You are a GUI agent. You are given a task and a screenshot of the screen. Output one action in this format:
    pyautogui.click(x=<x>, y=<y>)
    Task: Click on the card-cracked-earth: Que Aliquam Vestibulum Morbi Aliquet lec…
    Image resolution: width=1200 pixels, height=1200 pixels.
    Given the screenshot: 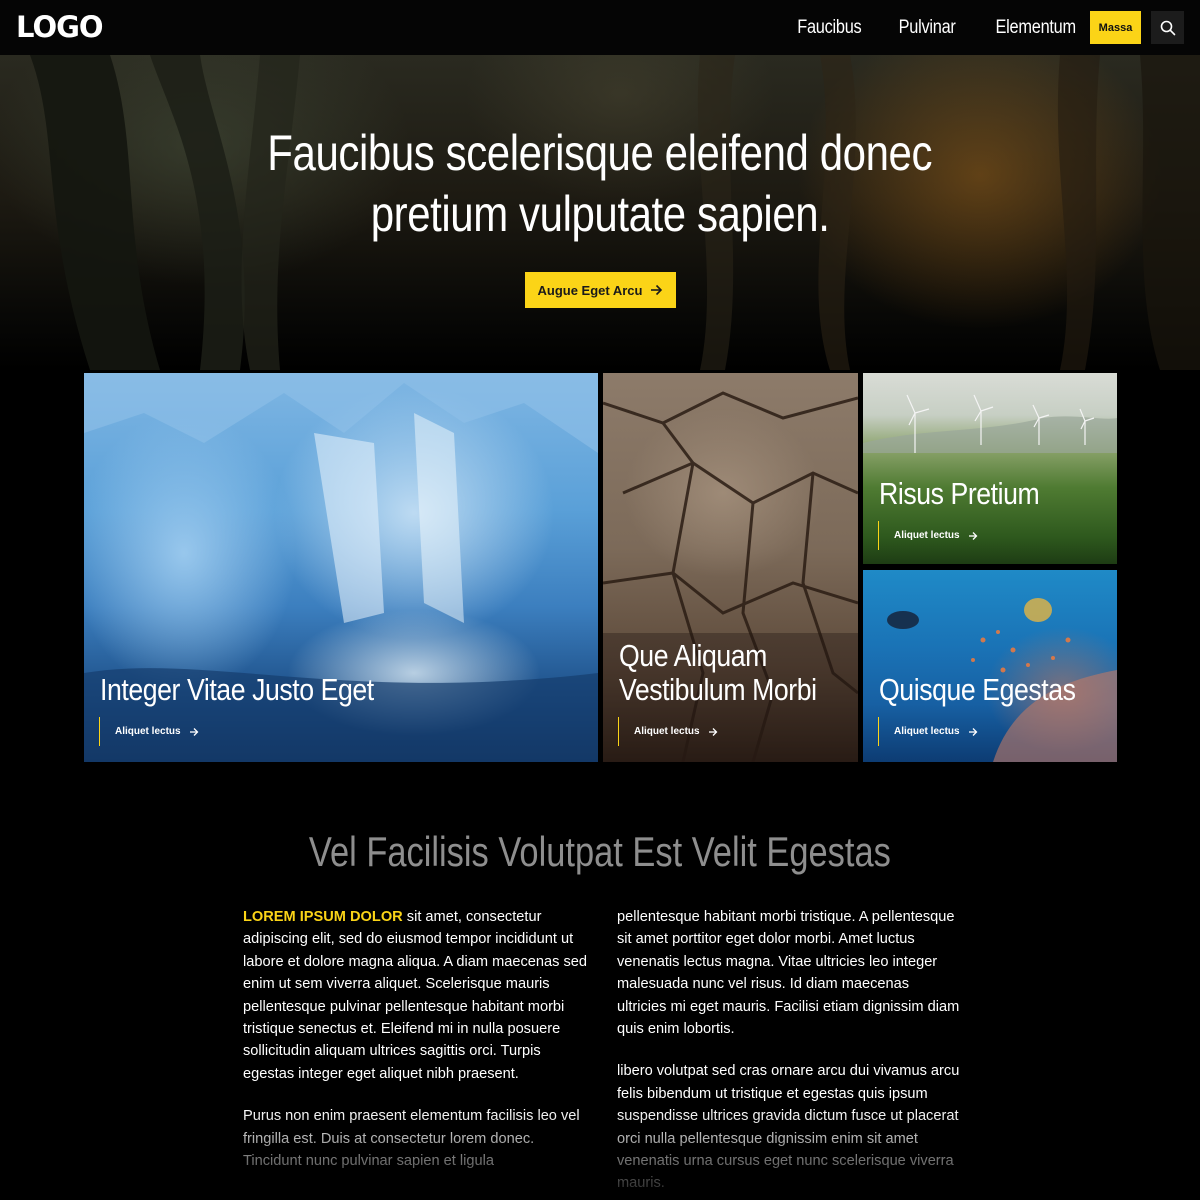 What is the action you would take?
    pyautogui.click(x=730, y=567)
    